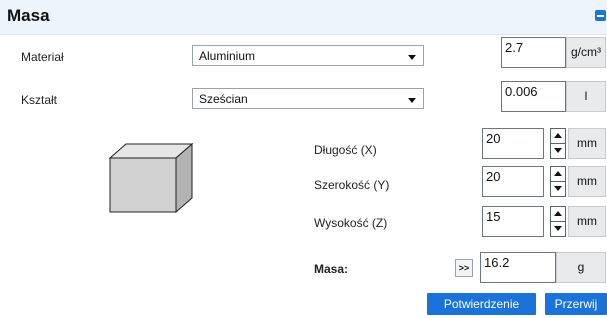 This screenshot has width=607, height=318. I want to click on mass-unit: g, so click(581, 267).